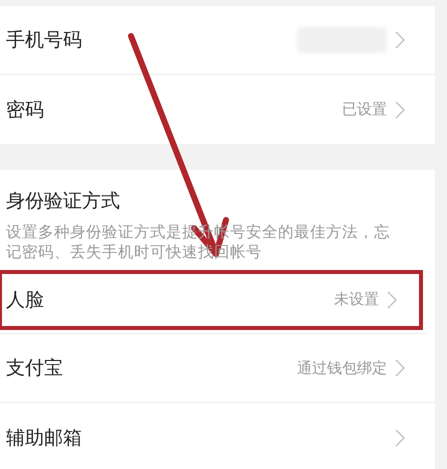  Describe the element at coordinates (217, 436) in the screenshot. I see `settings-row: 辅助邮箱` at that location.